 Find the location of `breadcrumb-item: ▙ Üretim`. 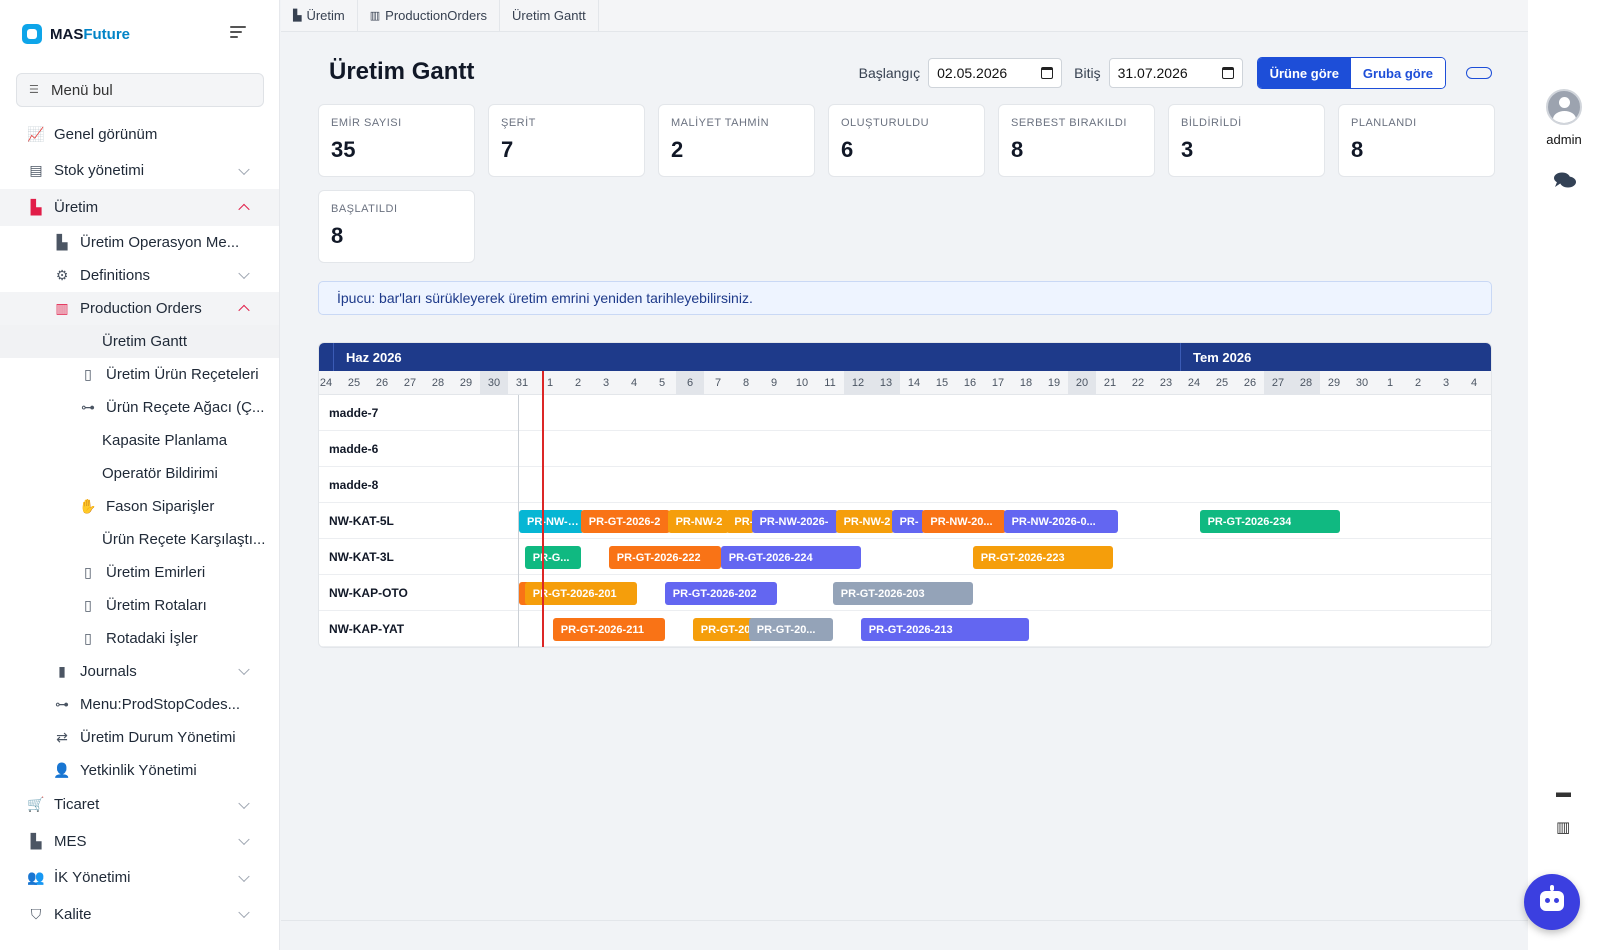

breadcrumb-item: ▙ Üretim is located at coordinates (319, 16).